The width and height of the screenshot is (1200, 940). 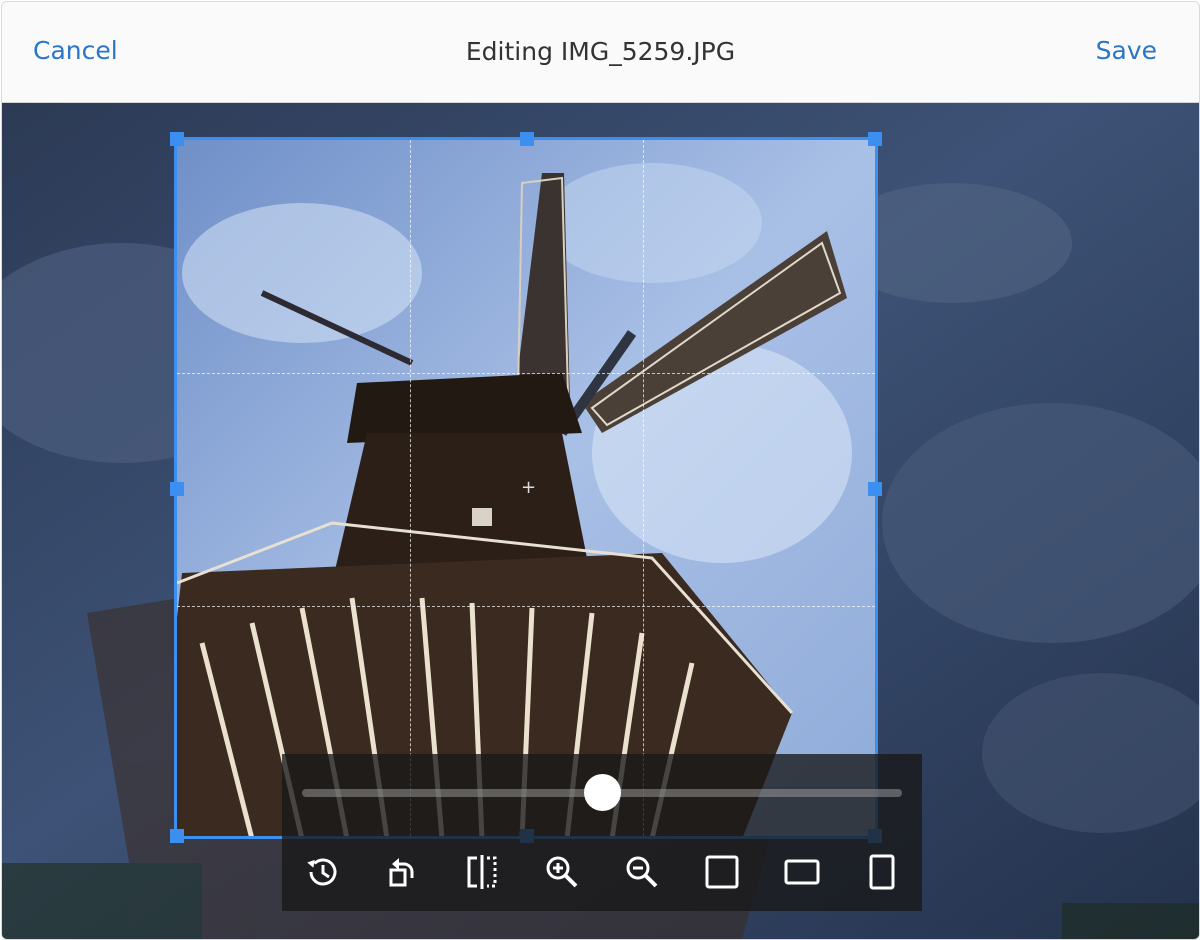 I want to click on crop-handle-left, so click(x=177, y=489).